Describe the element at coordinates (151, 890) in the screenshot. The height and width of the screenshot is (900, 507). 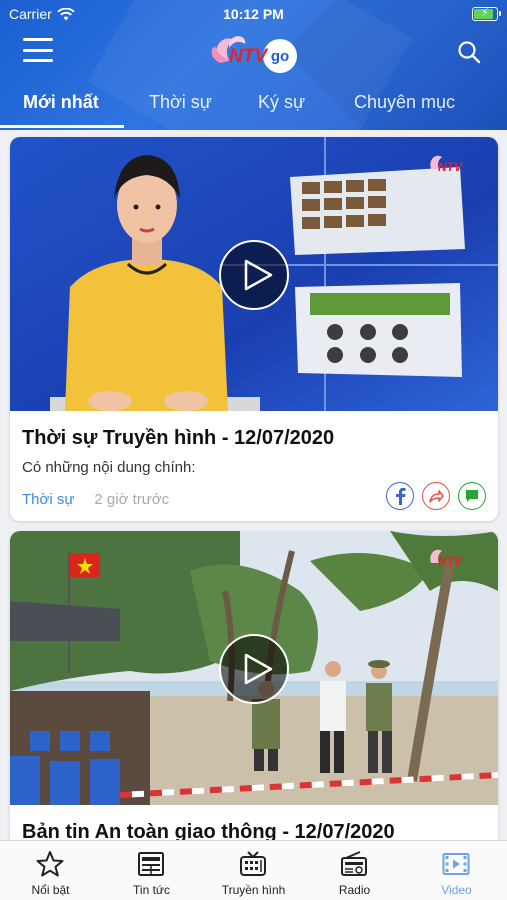
I see `nav-label: Tin tức` at that location.